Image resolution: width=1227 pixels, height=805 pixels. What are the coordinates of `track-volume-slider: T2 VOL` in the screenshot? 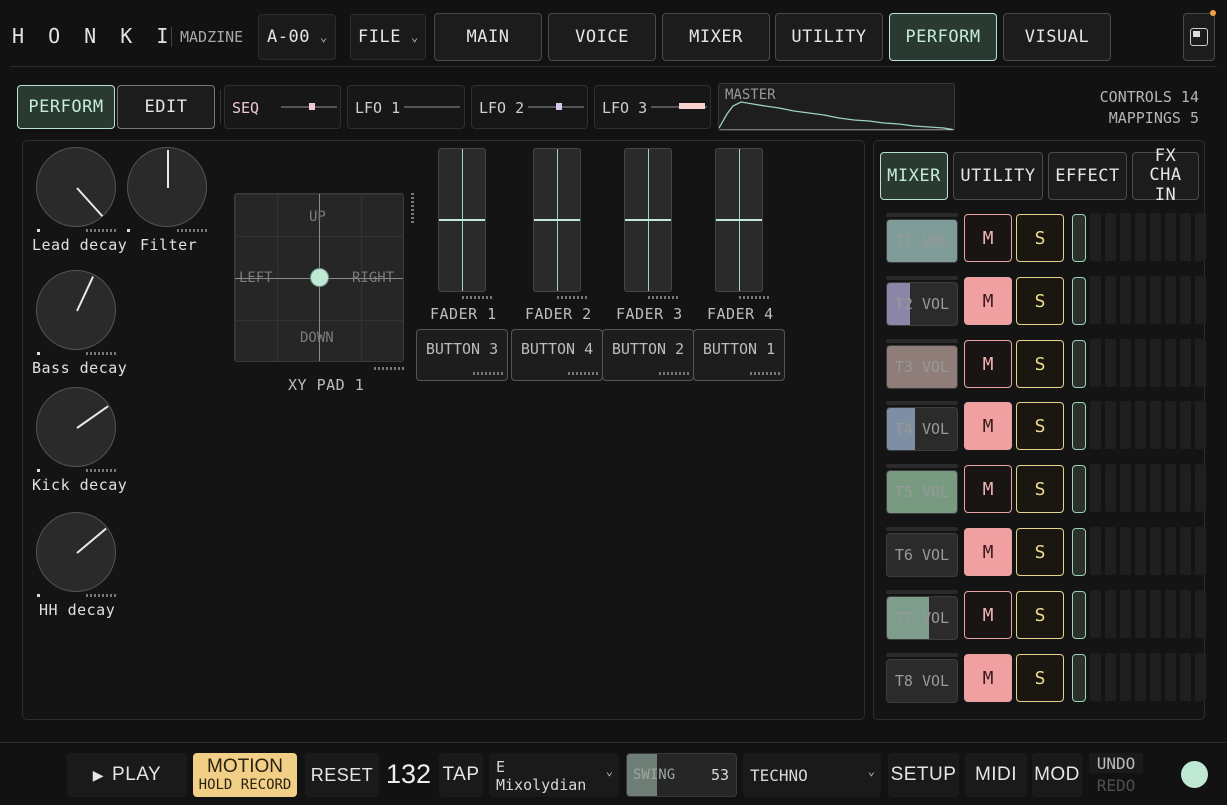 It's located at (922, 304).